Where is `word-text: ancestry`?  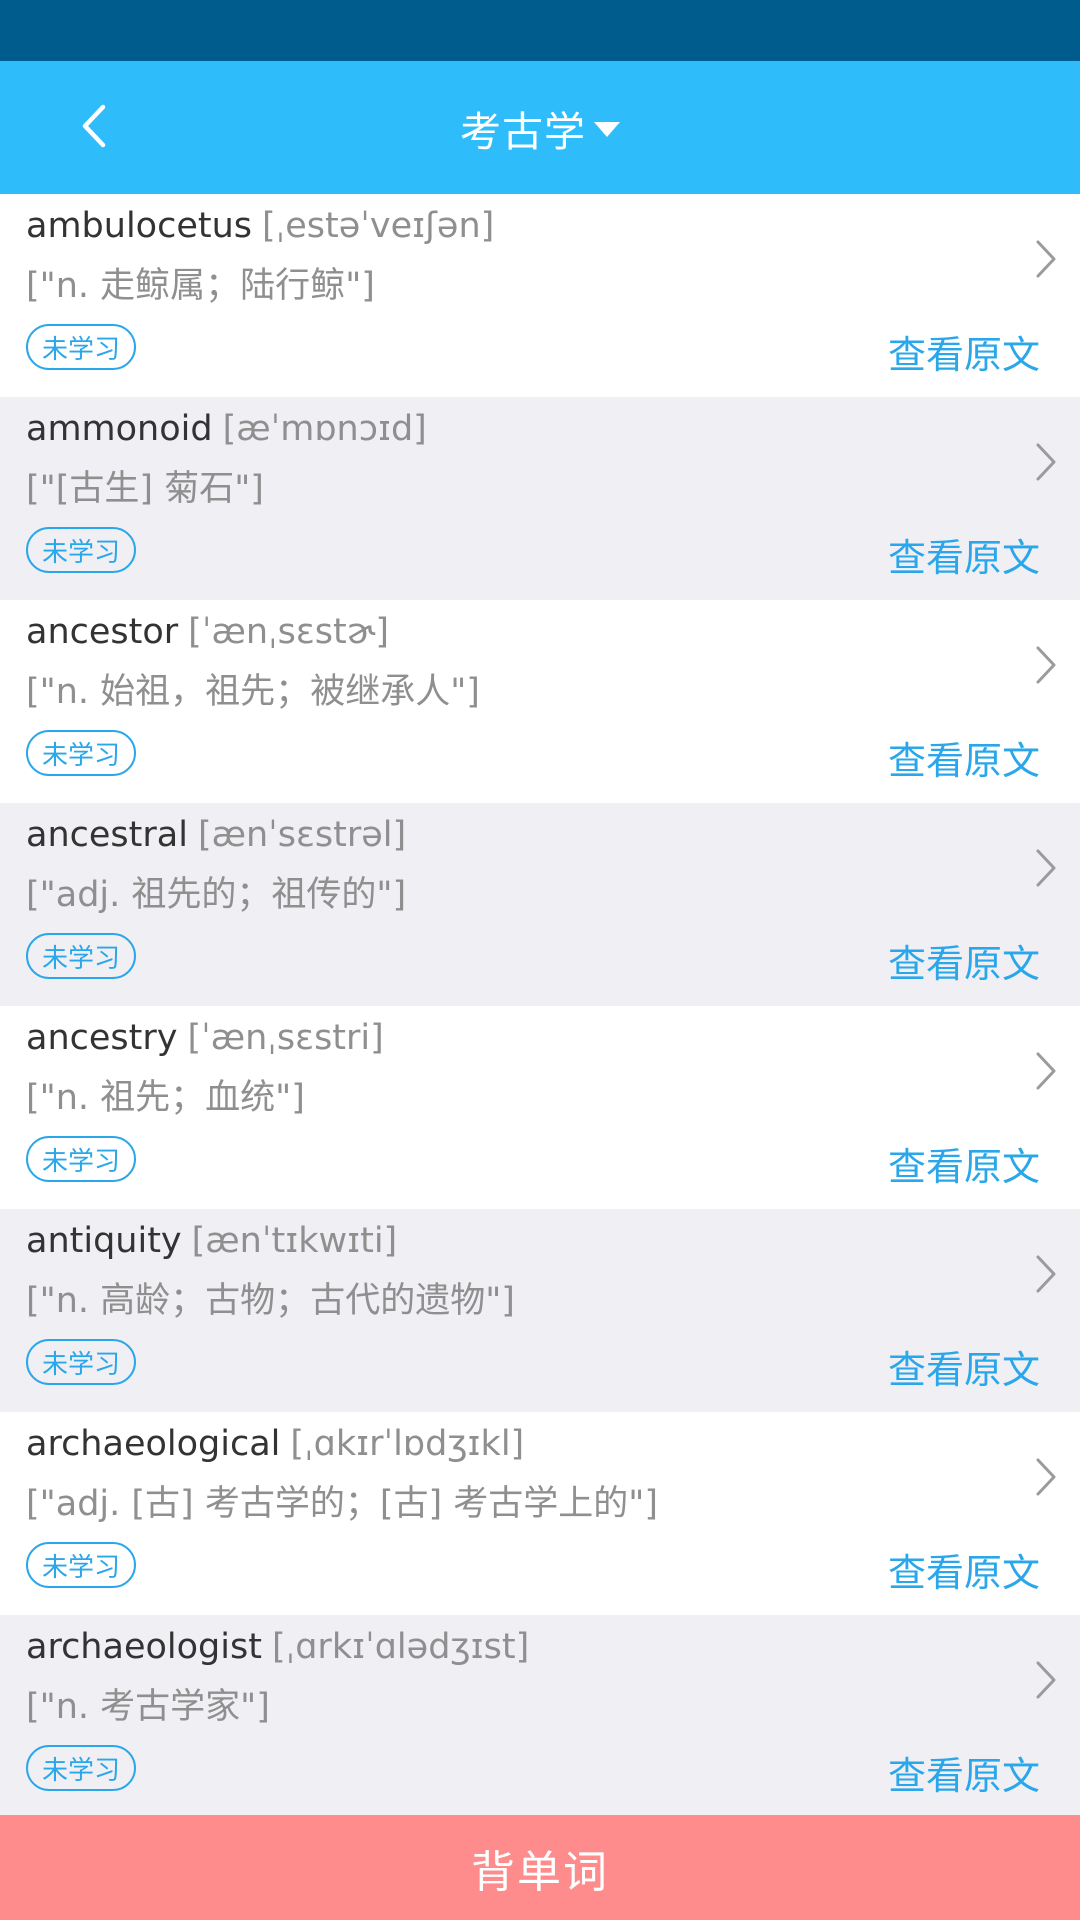
word-text: ancestry is located at coordinates (102, 1038).